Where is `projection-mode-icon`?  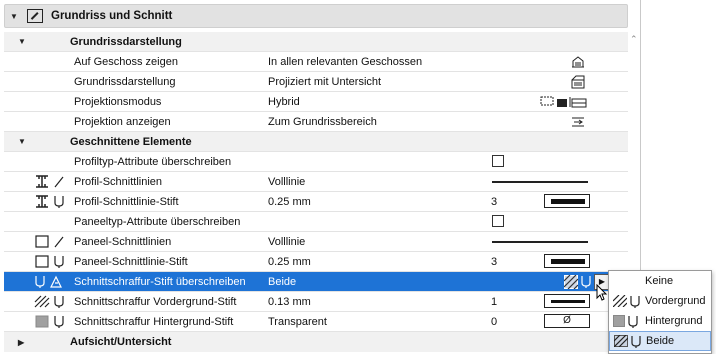 projection-mode-icon is located at coordinates (564, 102).